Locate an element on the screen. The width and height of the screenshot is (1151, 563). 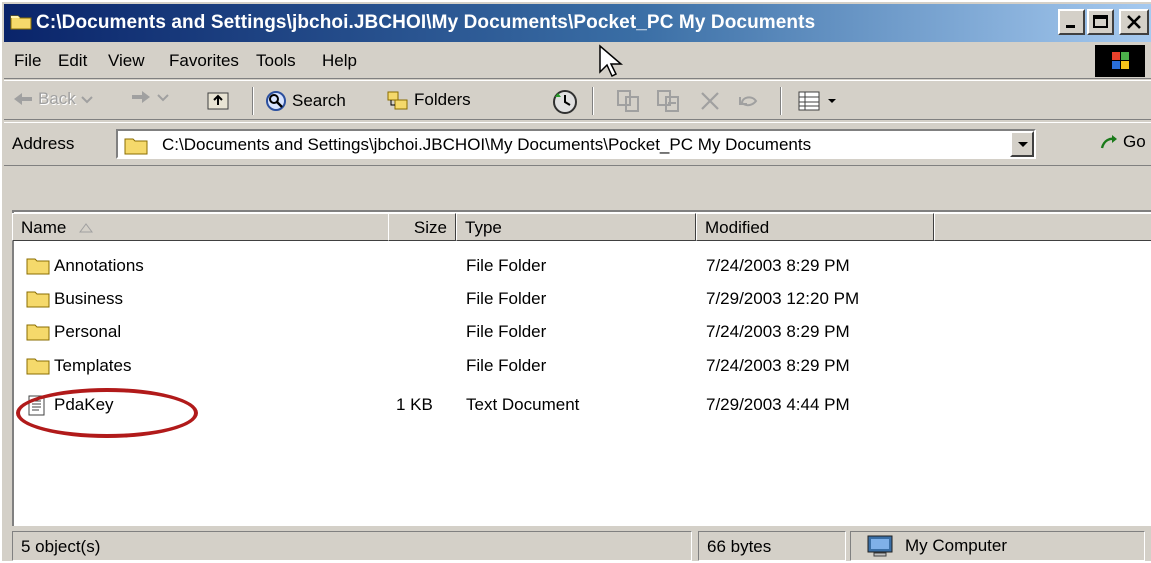
copy-to-icon is located at coordinates (668, 101).